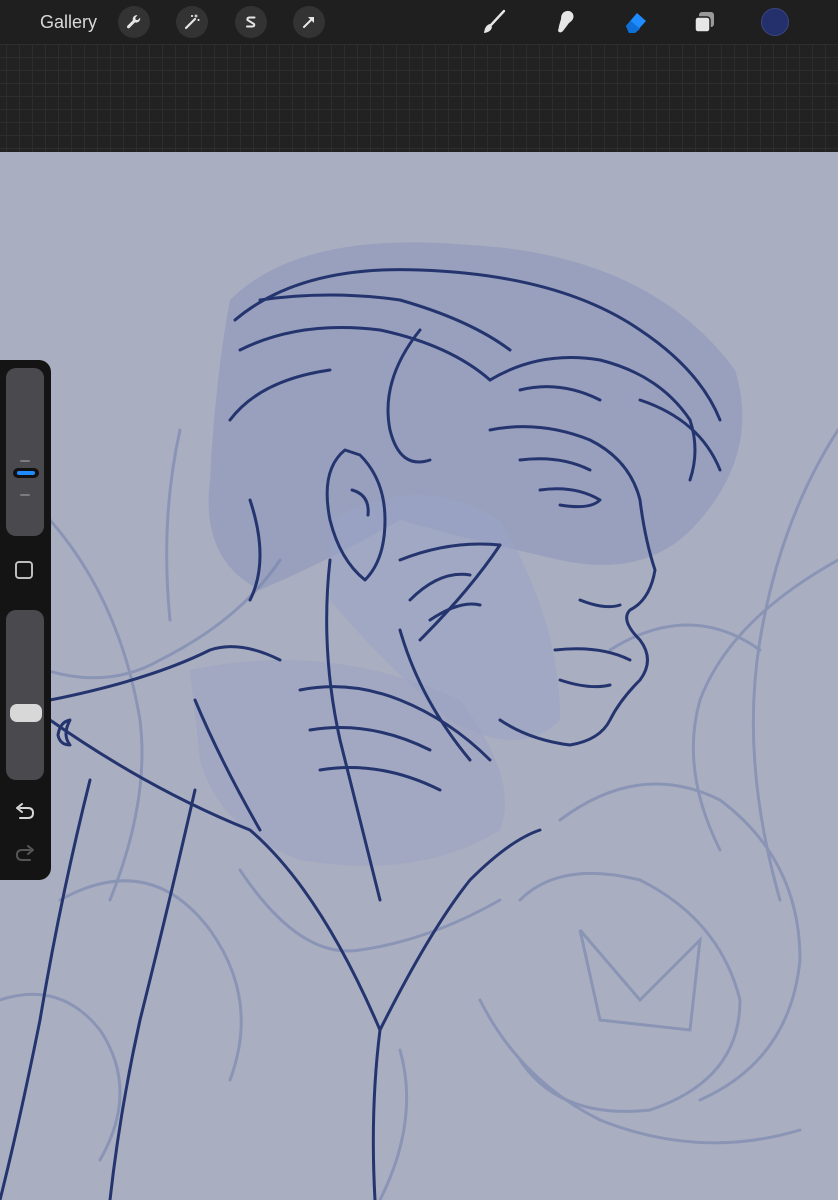 The width and height of the screenshot is (838, 1200). What do you see at coordinates (192, 22) in the screenshot?
I see `magic-wand-icon` at bounding box center [192, 22].